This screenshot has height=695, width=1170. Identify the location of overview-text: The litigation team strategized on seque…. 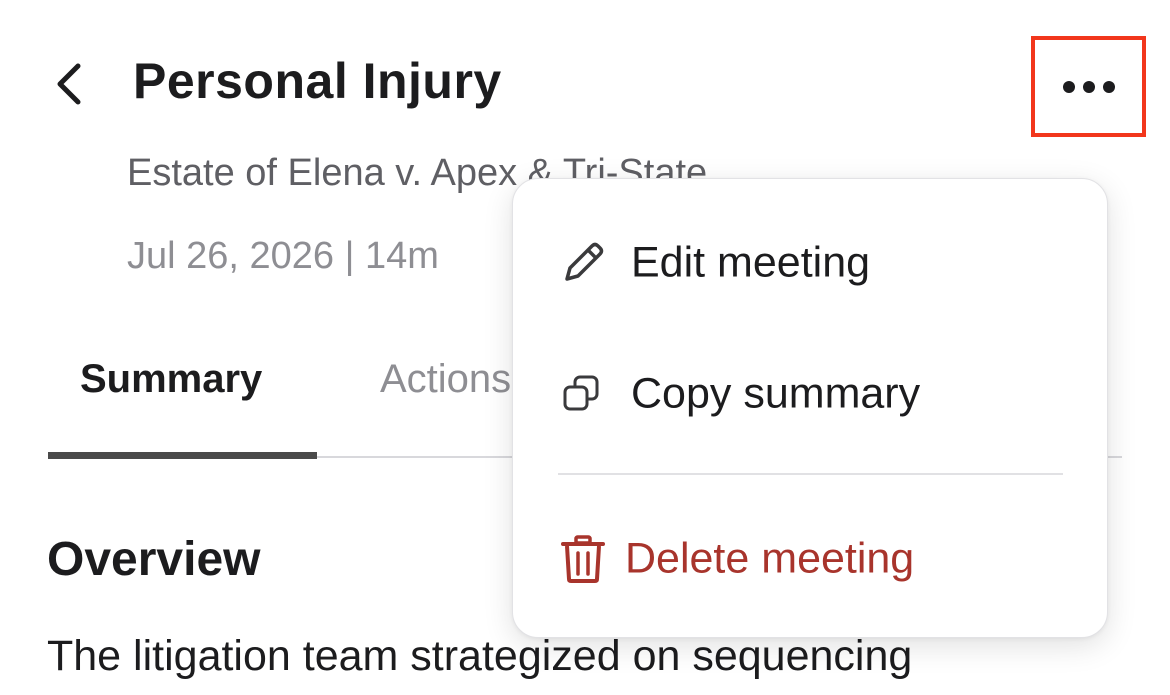
(480, 656).